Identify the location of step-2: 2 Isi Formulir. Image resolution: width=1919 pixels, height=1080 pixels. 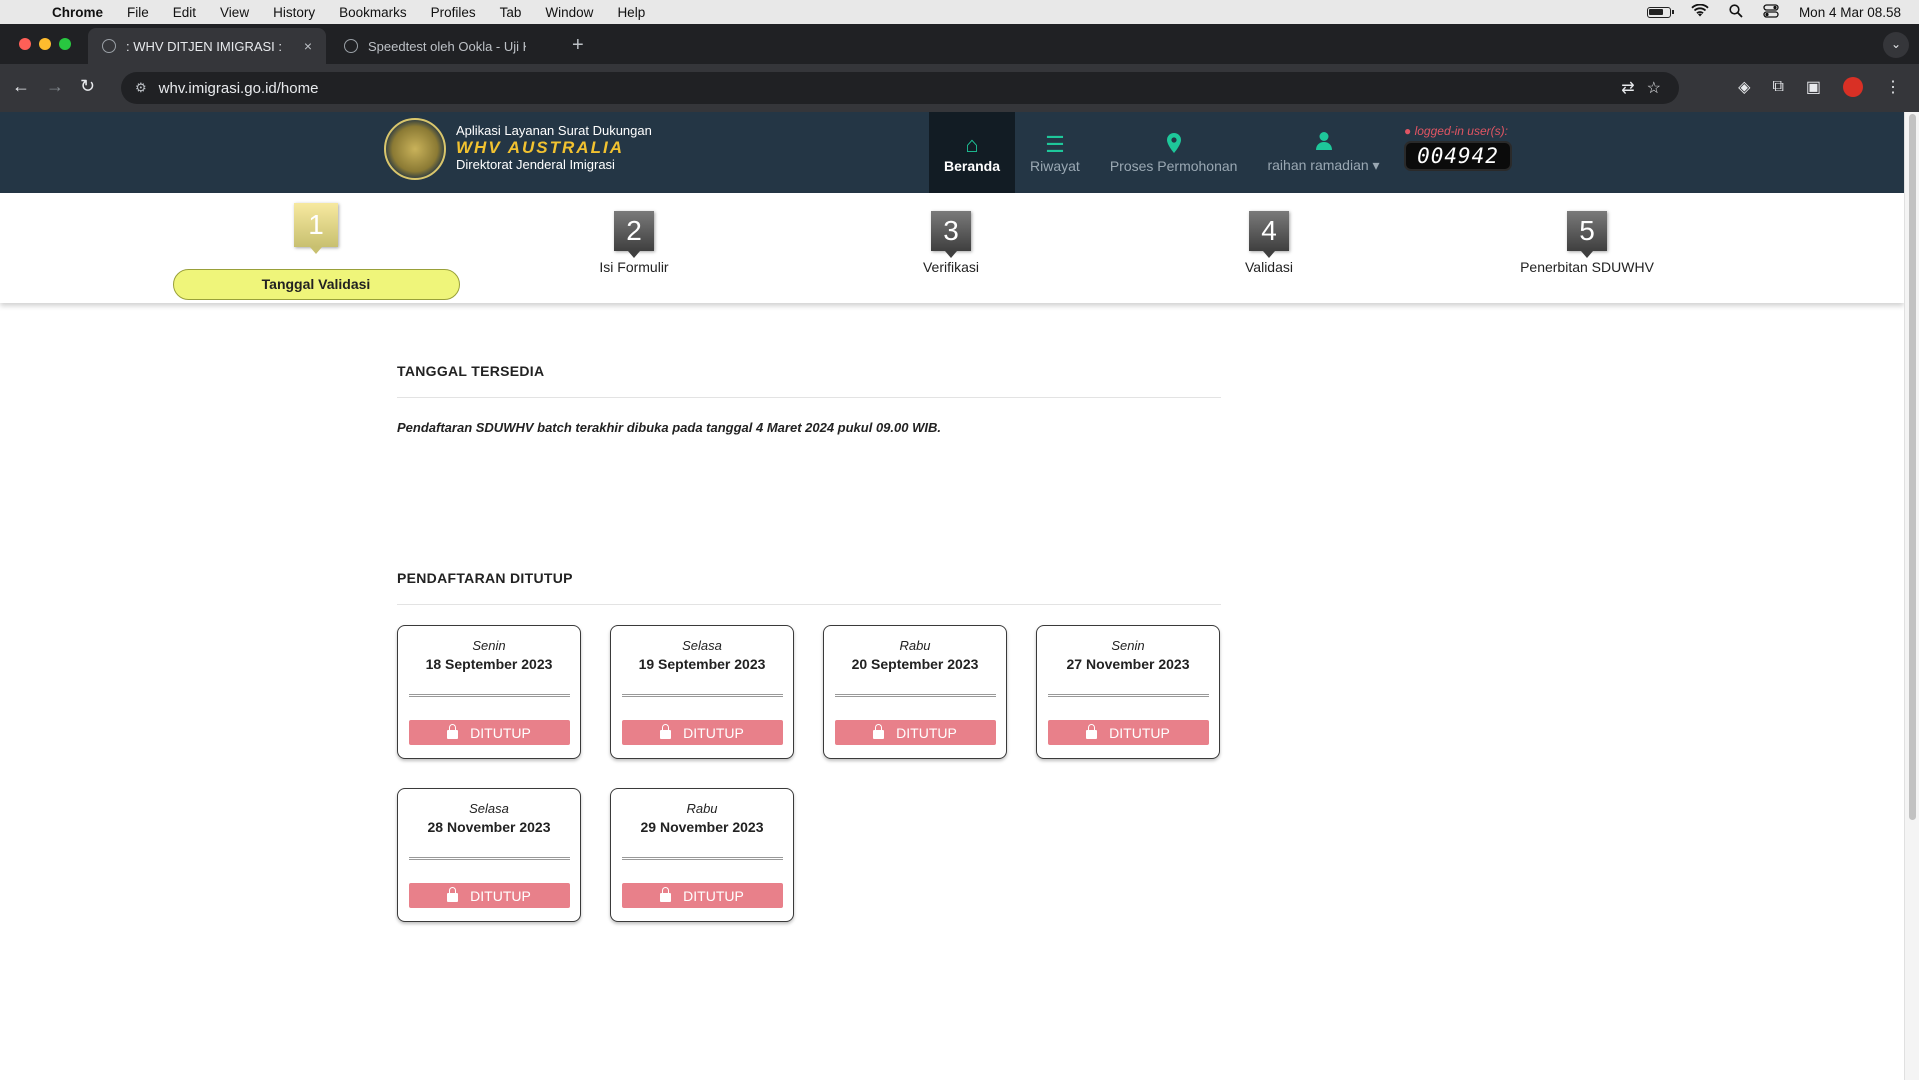
(634, 243).